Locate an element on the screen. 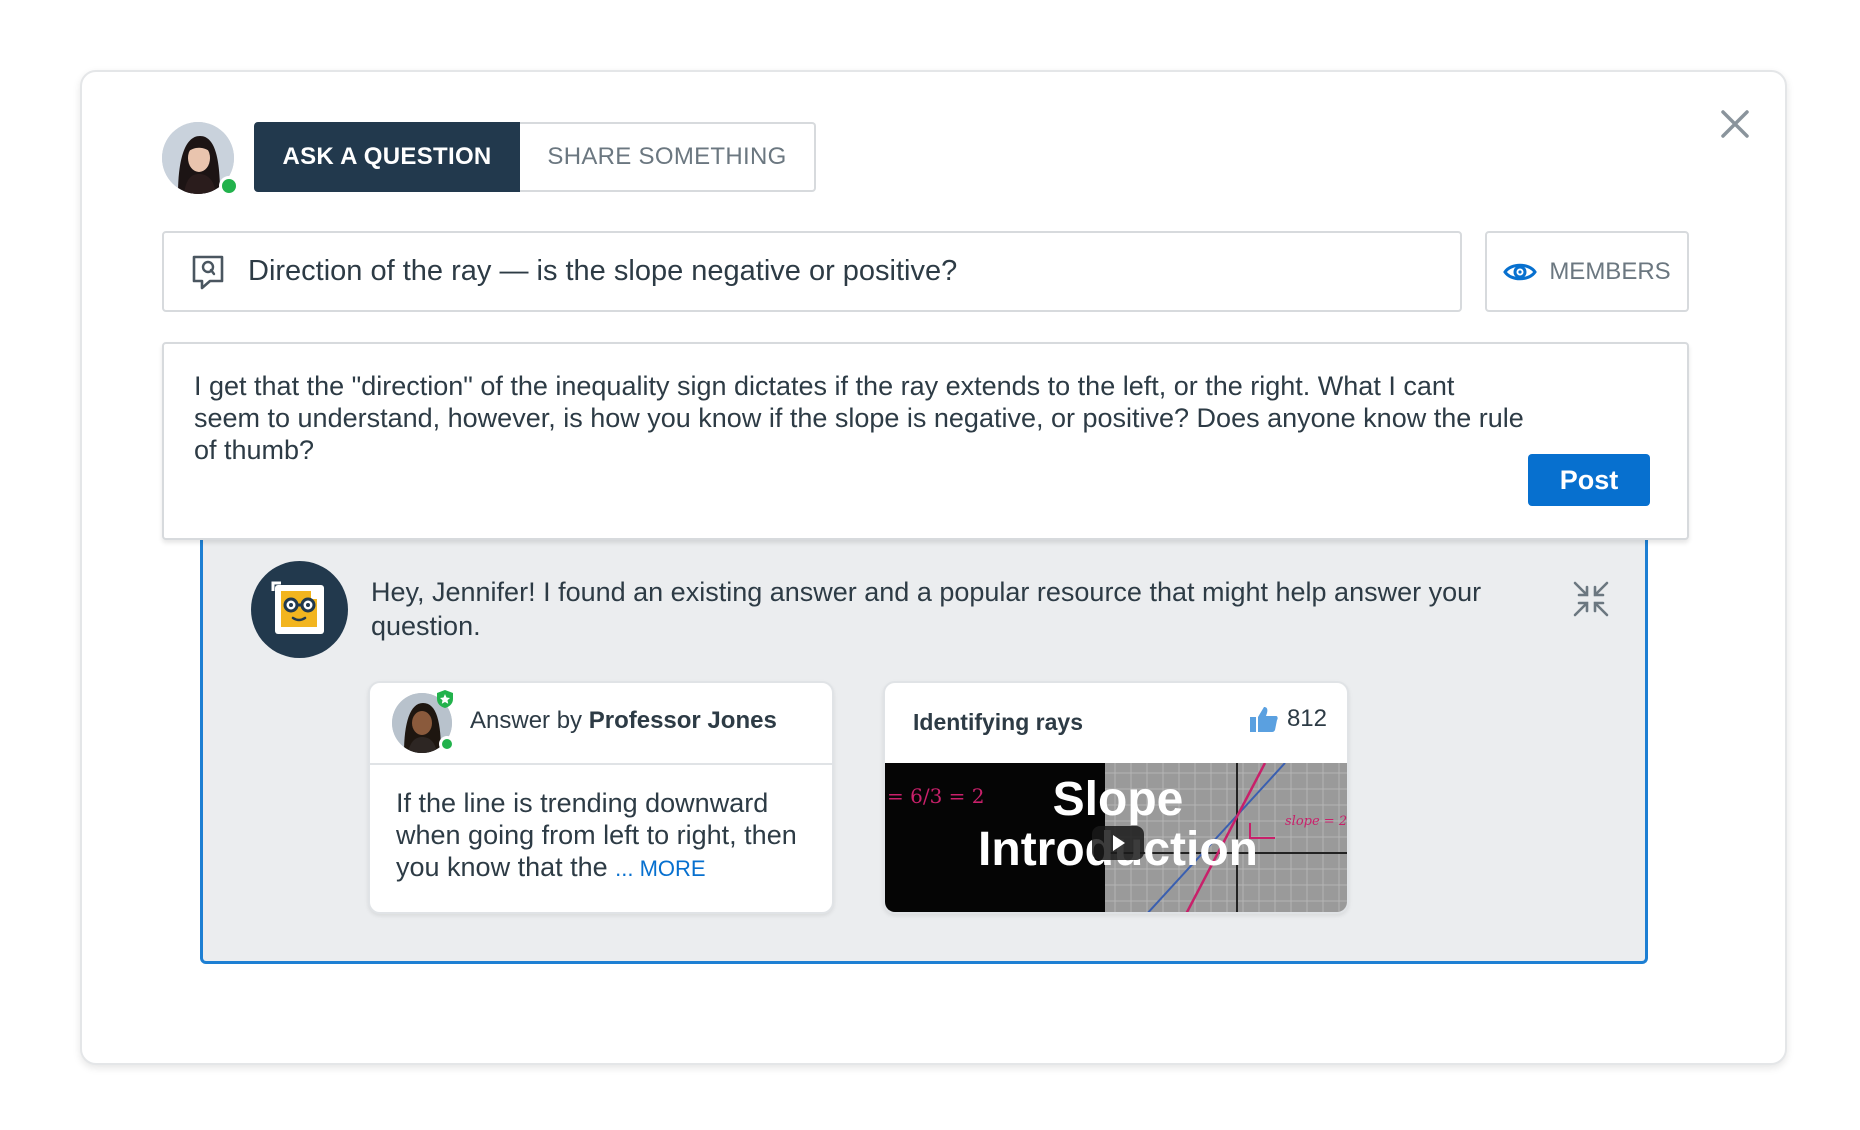  video-title-line1: Slope is located at coordinates (1118, 799).